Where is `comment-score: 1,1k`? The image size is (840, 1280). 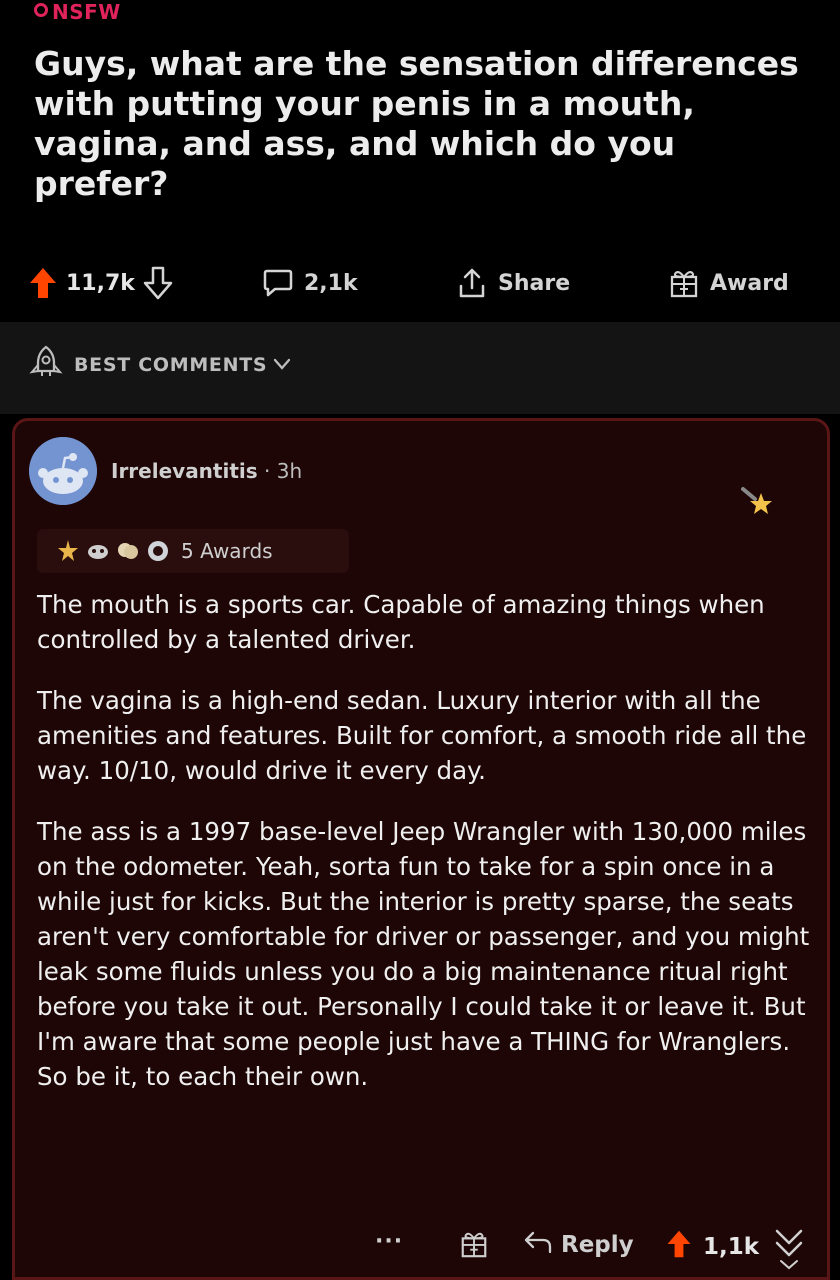 comment-score: 1,1k is located at coordinates (731, 1247).